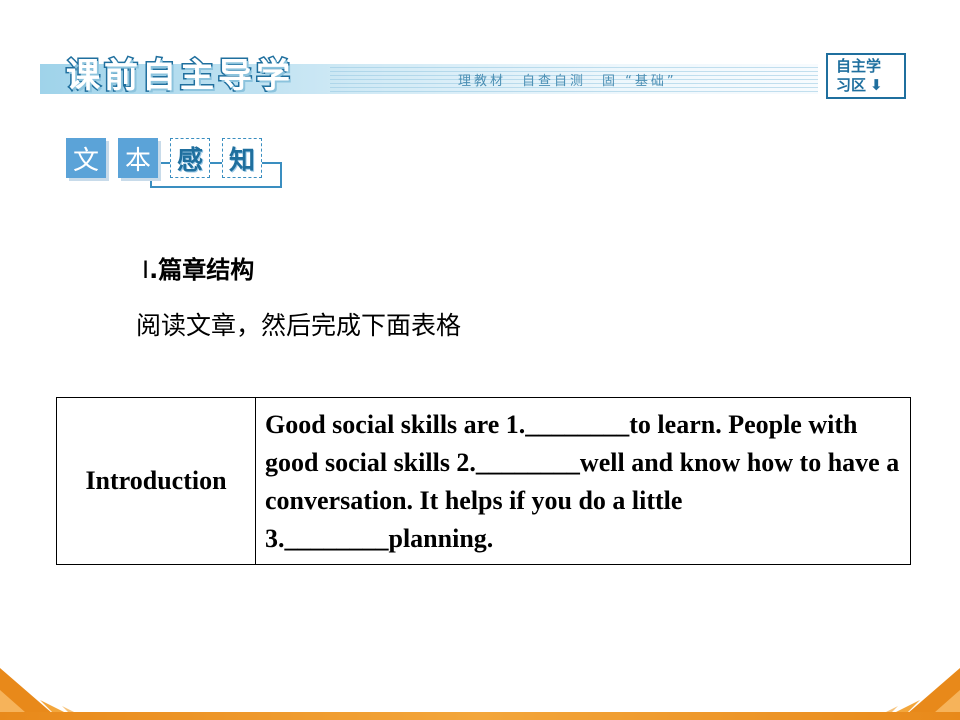 The width and height of the screenshot is (960, 720). Describe the element at coordinates (299, 325) in the screenshot. I see `instruction-text: 阅读文章，然后完成下面表格` at that location.